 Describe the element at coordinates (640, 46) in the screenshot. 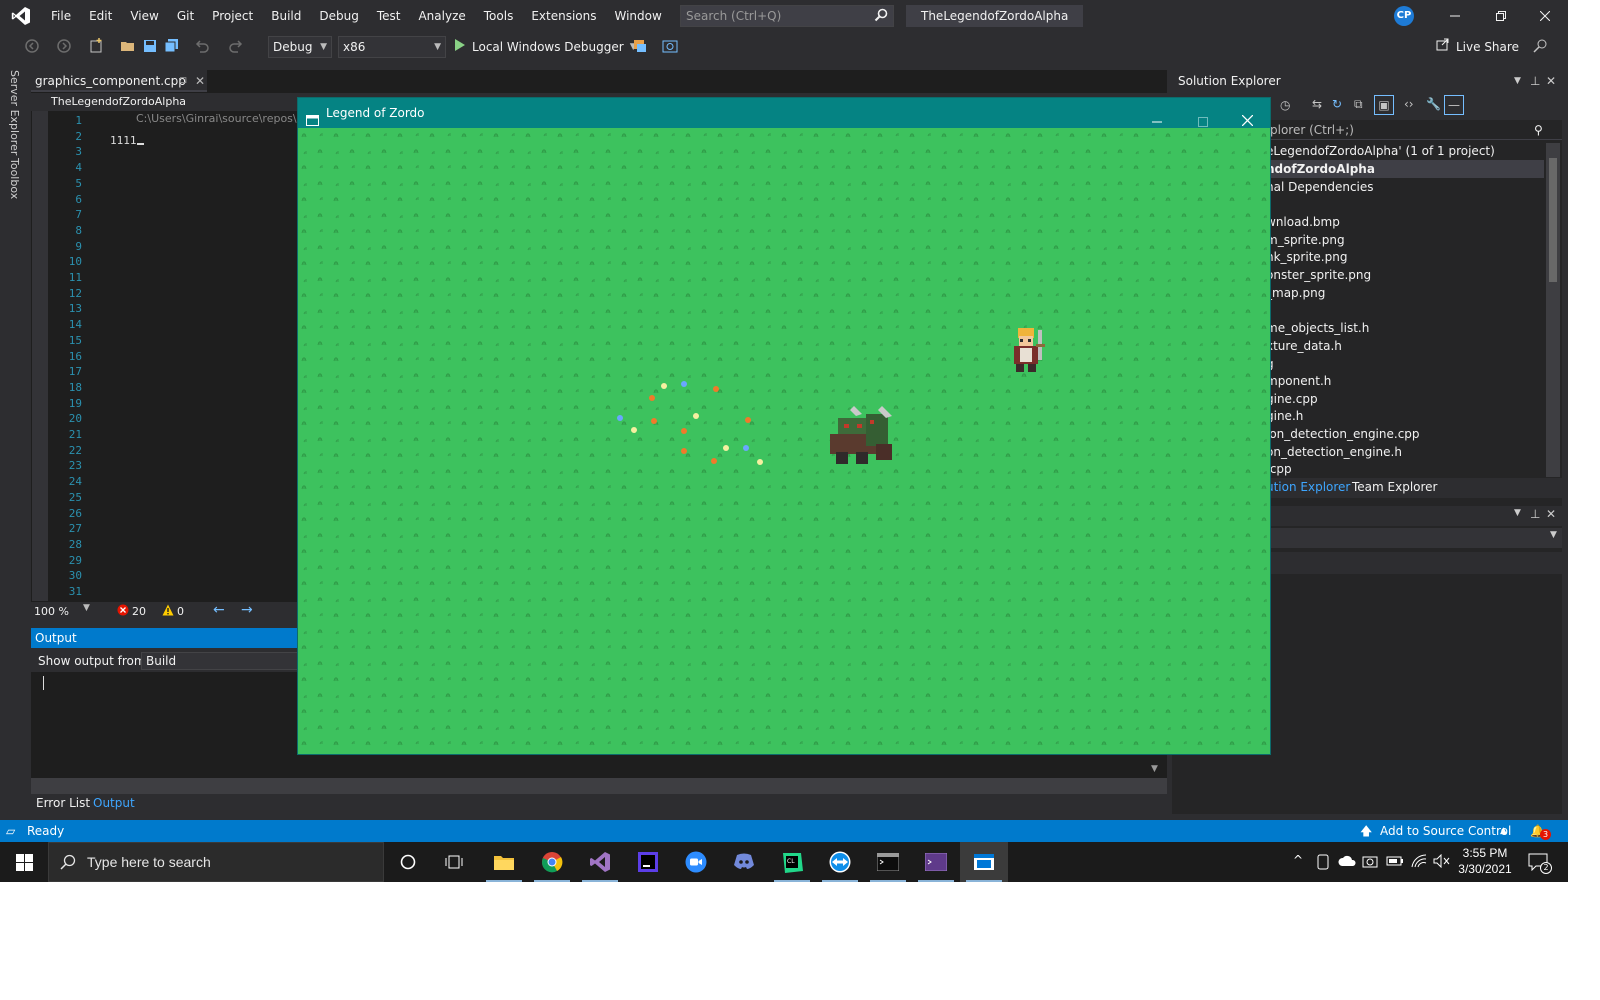

I see `hot-reload-icon` at that location.